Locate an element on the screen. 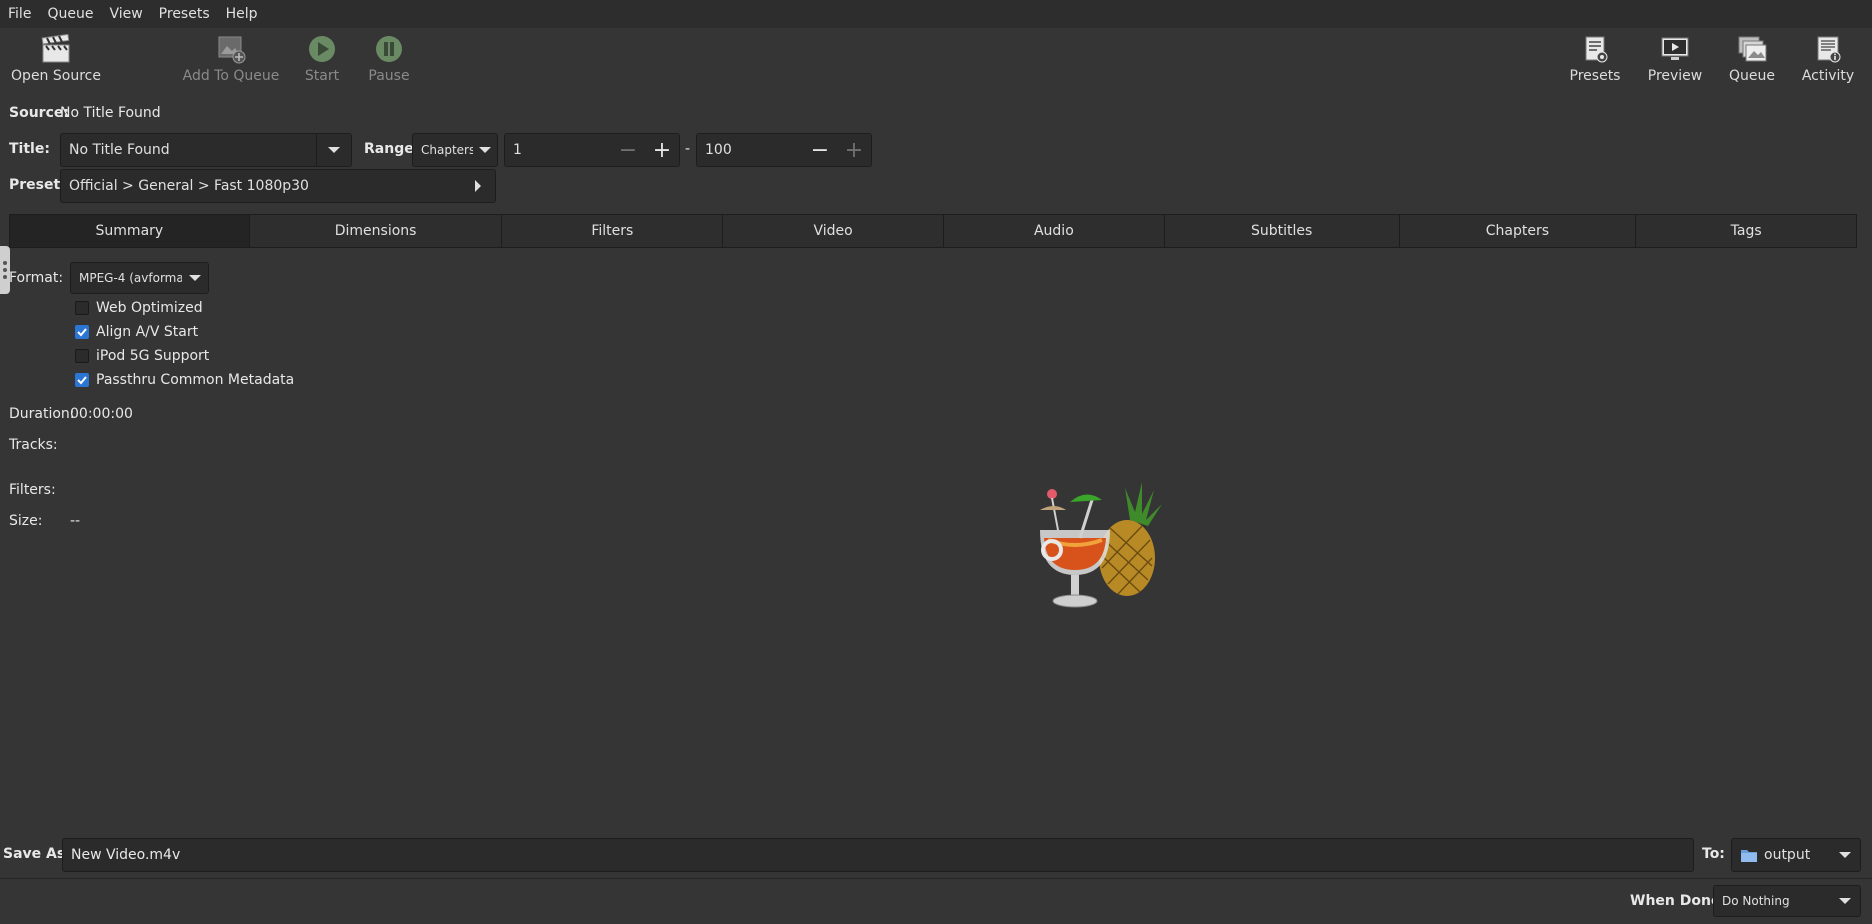 The width and height of the screenshot is (1872, 924). save-as-input: New Video.m4v is located at coordinates (878, 855).